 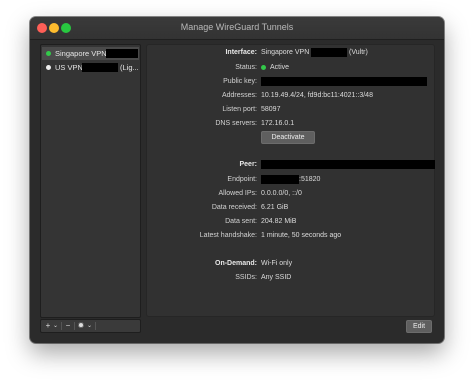 What do you see at coordinates (69, 67) in the screenshot?
I see `tunnel-name: US VPN` at bounding box center [69, 67].